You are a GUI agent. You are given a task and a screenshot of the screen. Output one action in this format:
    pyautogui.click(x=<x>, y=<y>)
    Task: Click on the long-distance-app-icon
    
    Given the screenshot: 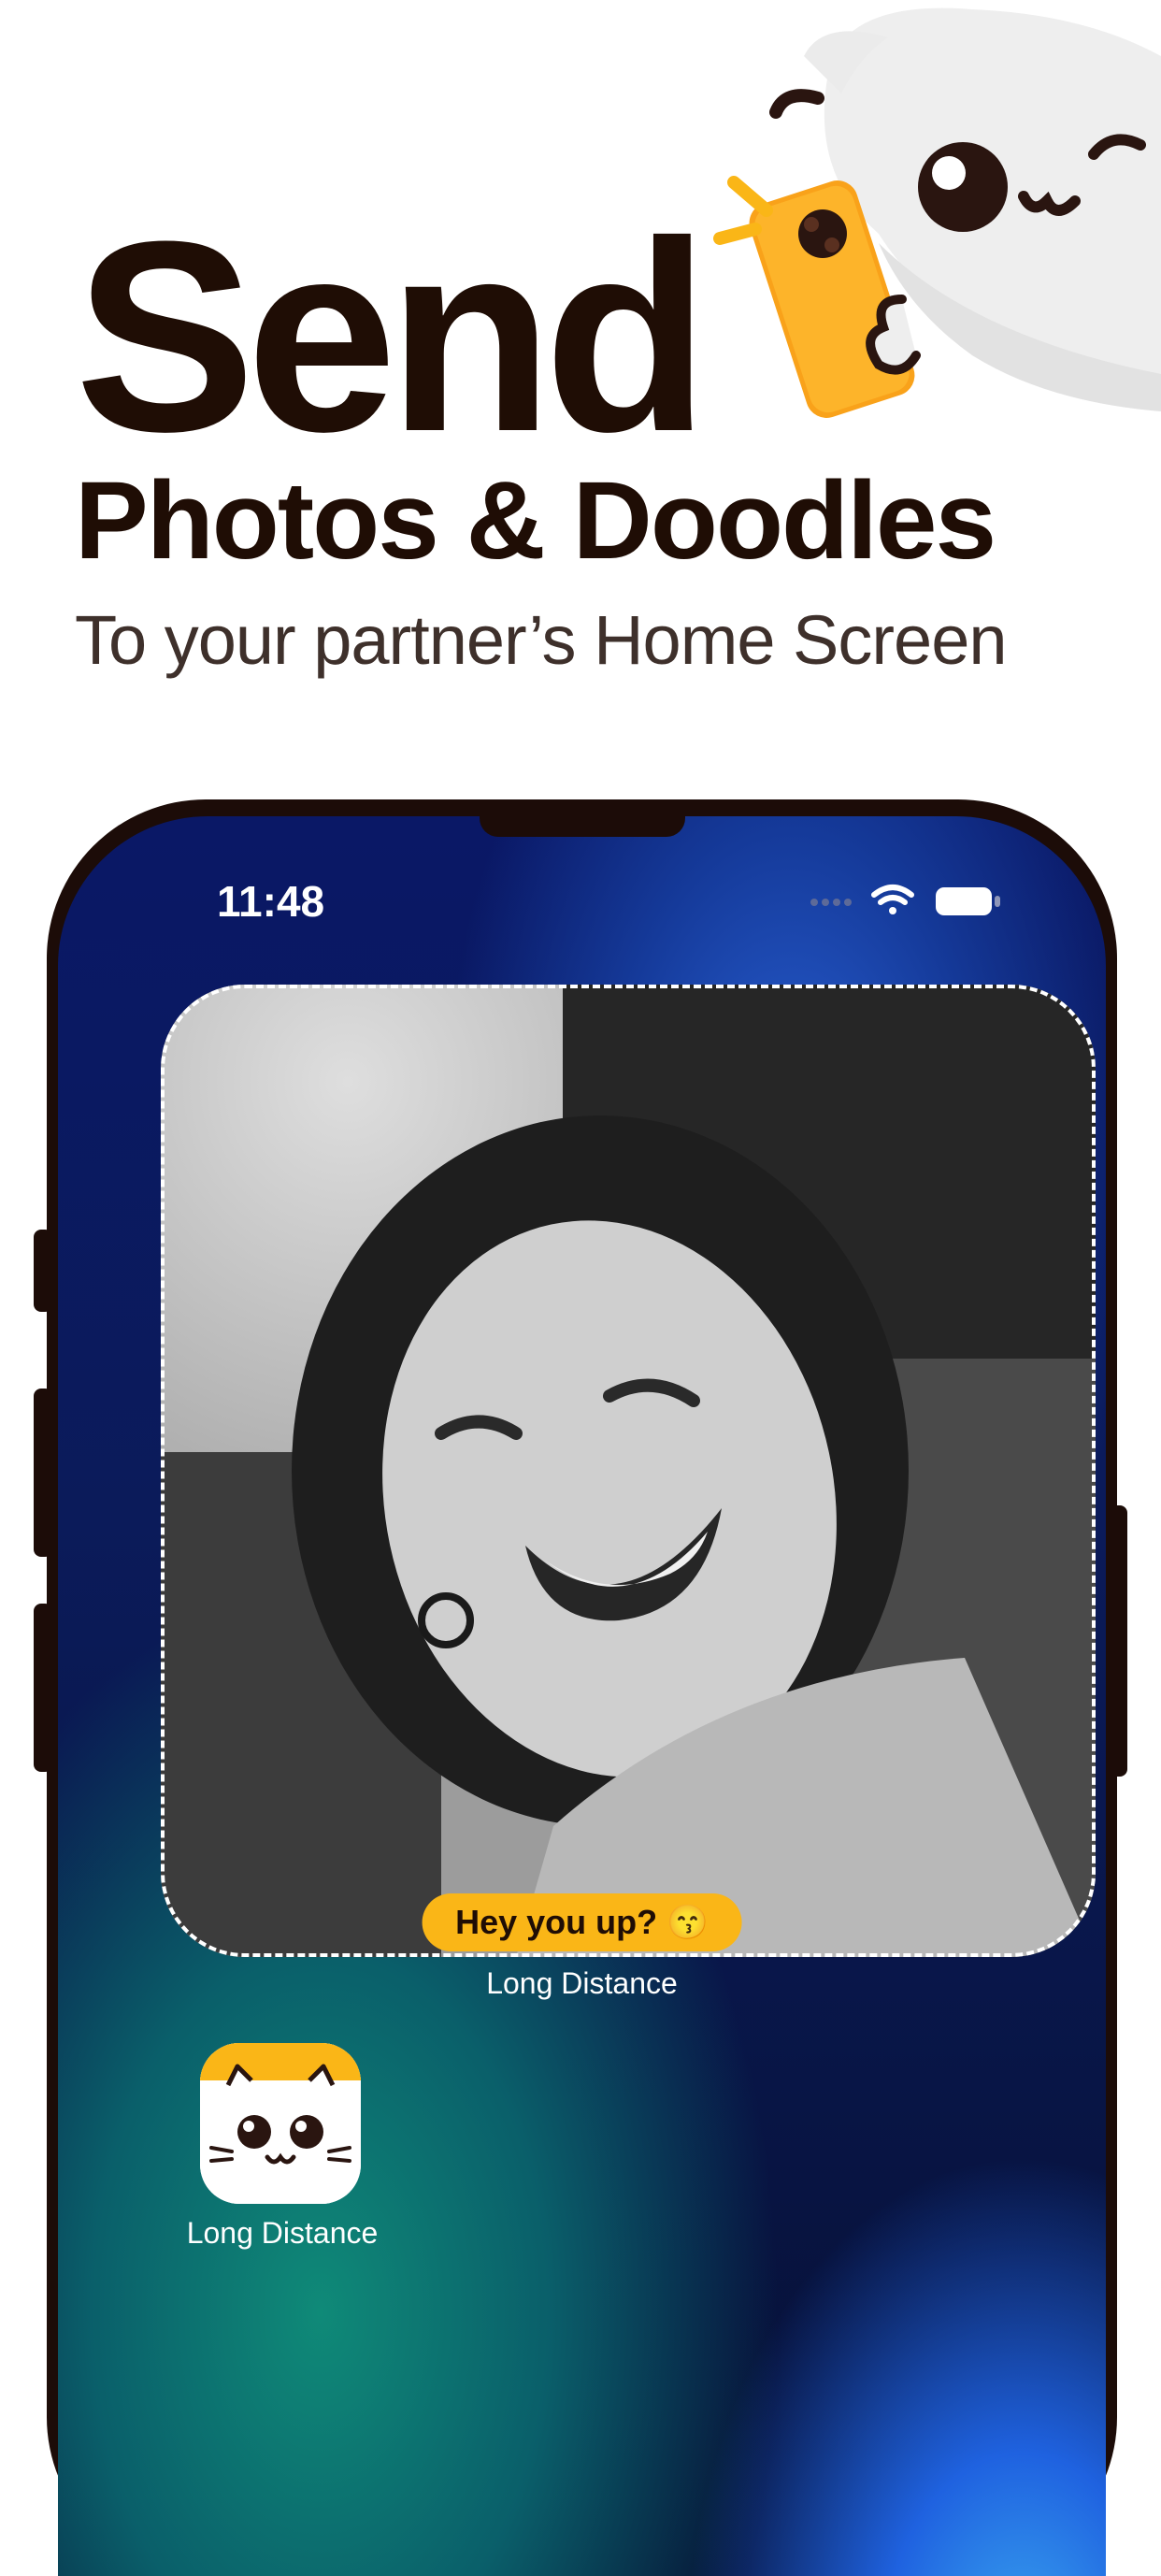 What is the action you would take?
    pyautogui.click(x=280, y=2123)
    